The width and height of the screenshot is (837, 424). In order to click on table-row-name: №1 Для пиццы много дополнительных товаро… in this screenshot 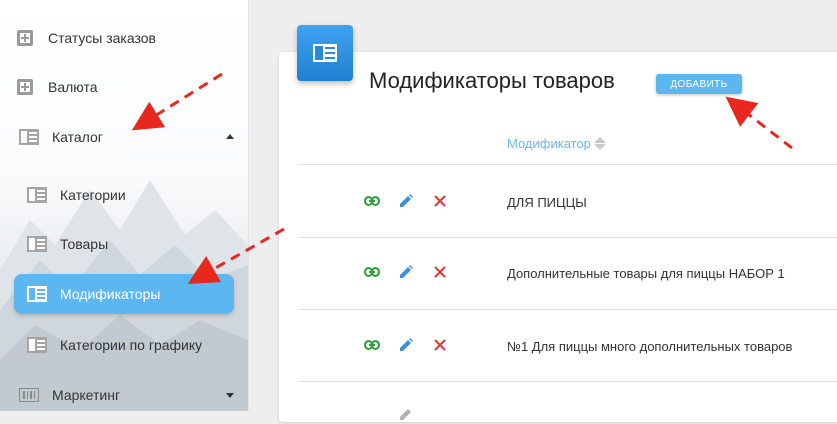, I will do `click(649, 346)`.